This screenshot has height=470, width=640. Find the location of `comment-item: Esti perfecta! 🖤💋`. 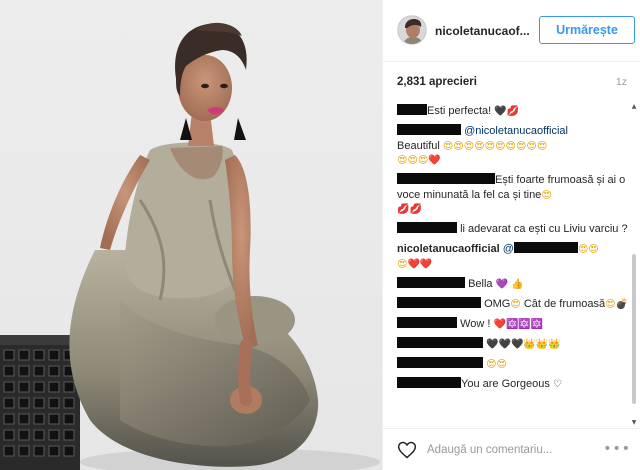

comment-item: Esti perfecta! 🖤💋 is located at coordinates (513, 111).